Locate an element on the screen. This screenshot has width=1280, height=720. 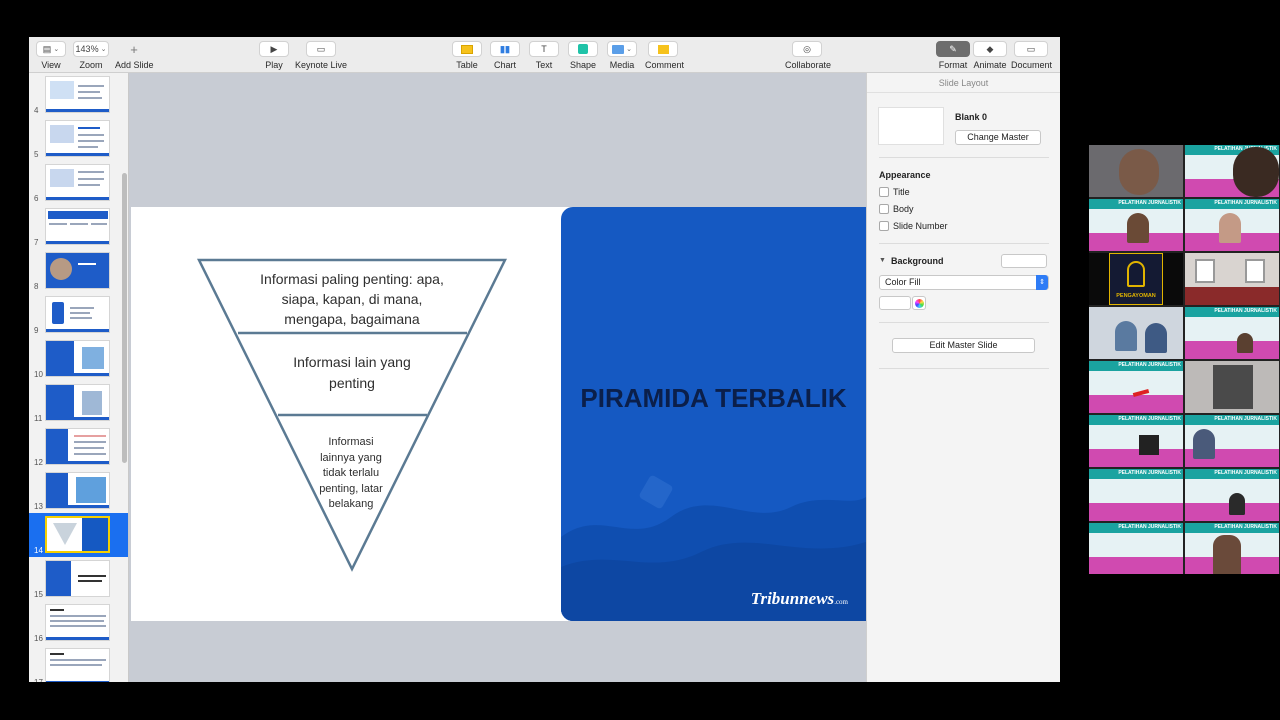
chart-icon: ▮▮ is located at coordinates (505, 48).